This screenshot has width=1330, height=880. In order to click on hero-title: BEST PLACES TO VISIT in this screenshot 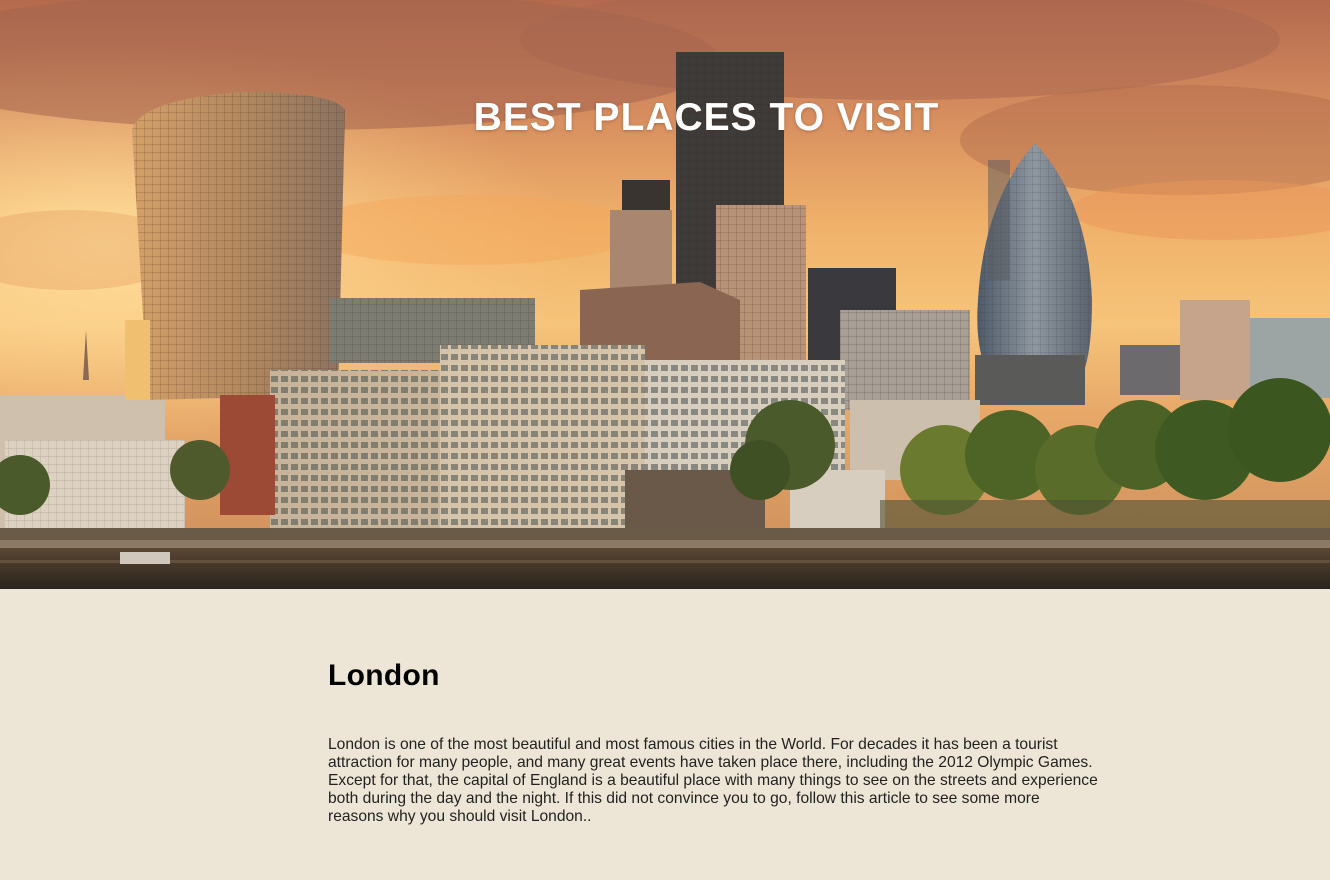, I will do `click(706, 117)`.